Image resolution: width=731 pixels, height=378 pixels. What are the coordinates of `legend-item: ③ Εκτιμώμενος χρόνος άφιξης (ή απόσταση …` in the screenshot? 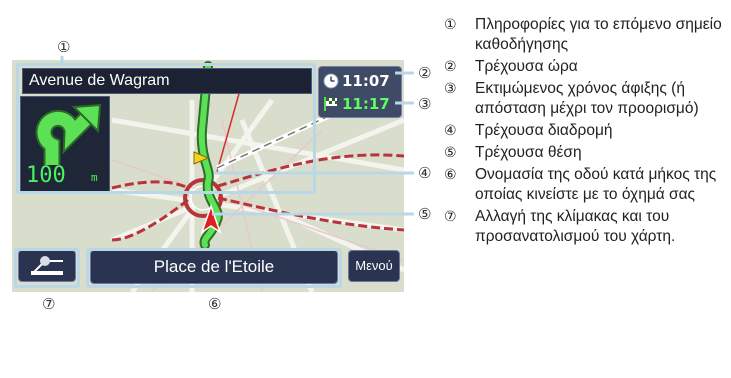 It's located at (587, 99).